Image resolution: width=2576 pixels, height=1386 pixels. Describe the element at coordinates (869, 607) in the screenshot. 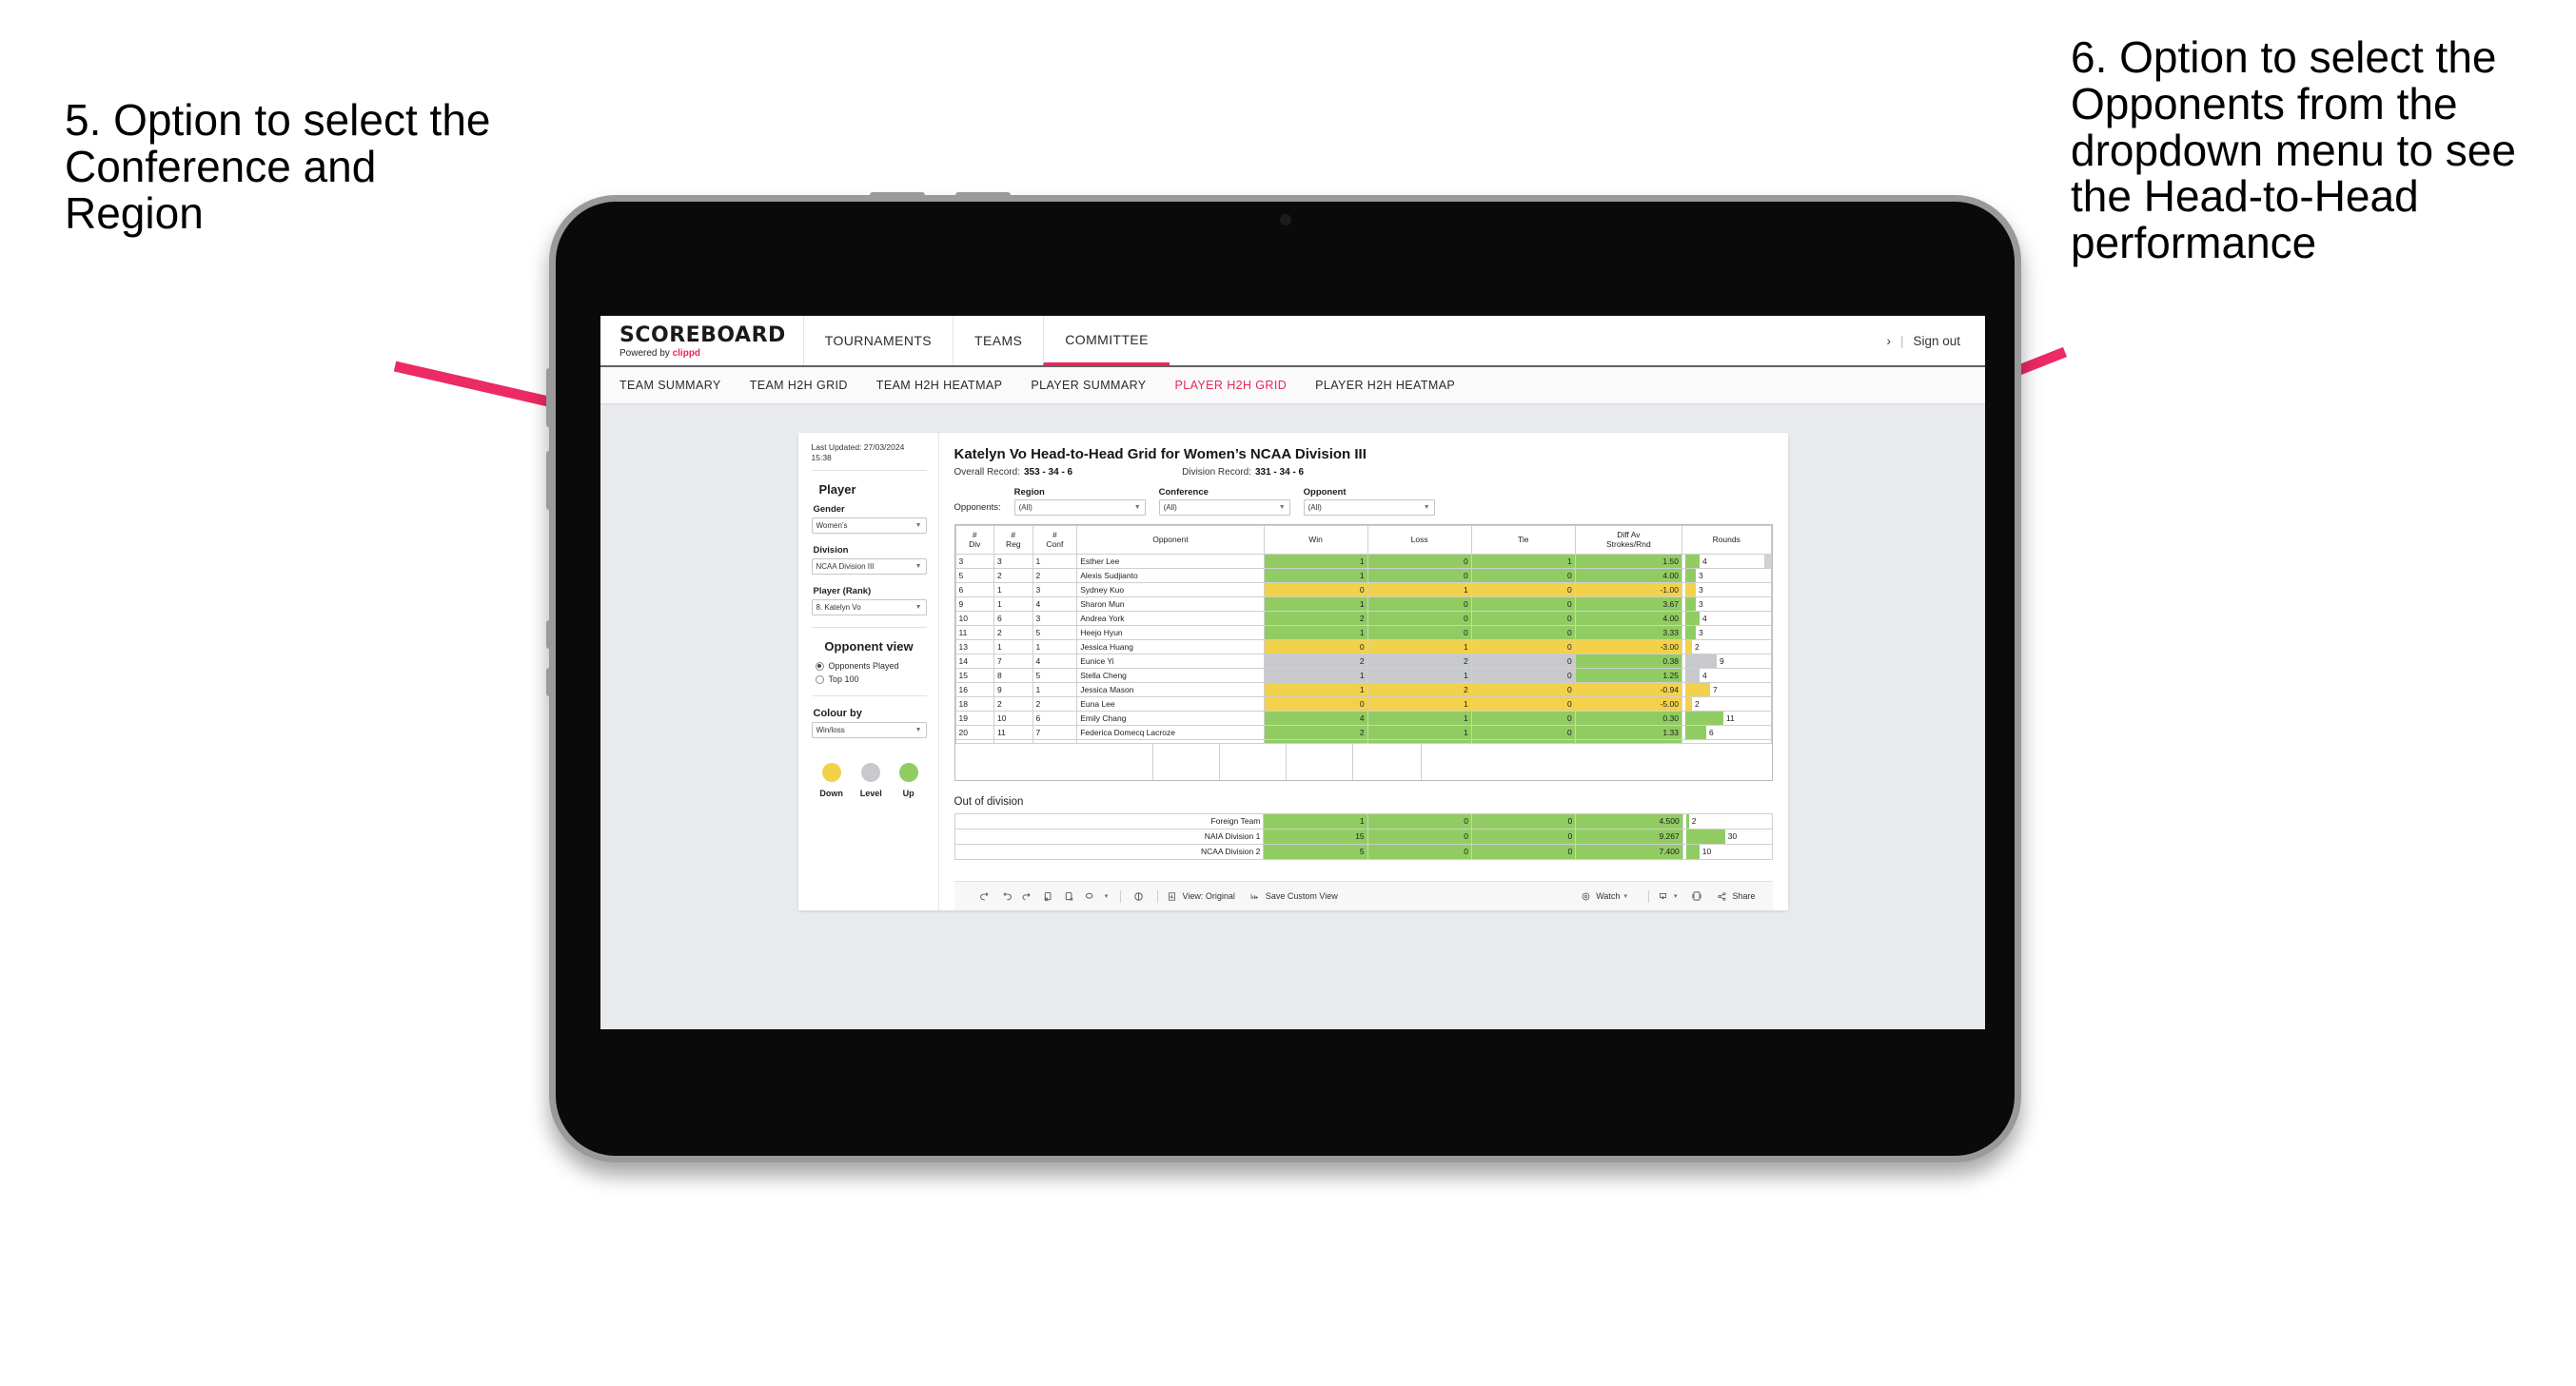

I see `player-rank-select: 8. Katelyn Vo ▼` at that location.